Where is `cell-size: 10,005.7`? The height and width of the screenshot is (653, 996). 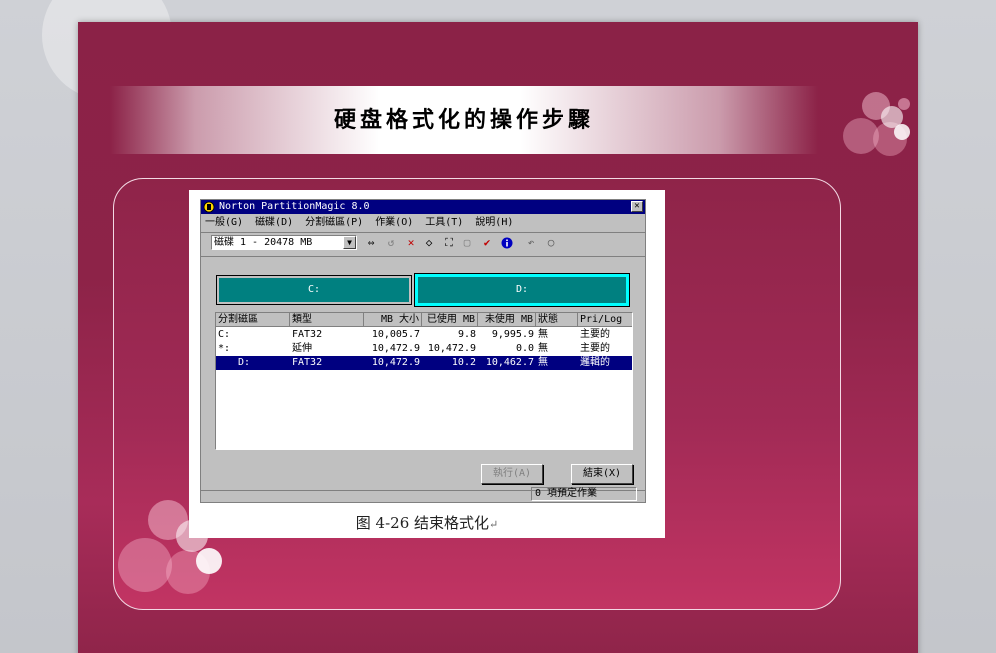
cell-size: 10,005.7 is located at coordinates (395, 334).